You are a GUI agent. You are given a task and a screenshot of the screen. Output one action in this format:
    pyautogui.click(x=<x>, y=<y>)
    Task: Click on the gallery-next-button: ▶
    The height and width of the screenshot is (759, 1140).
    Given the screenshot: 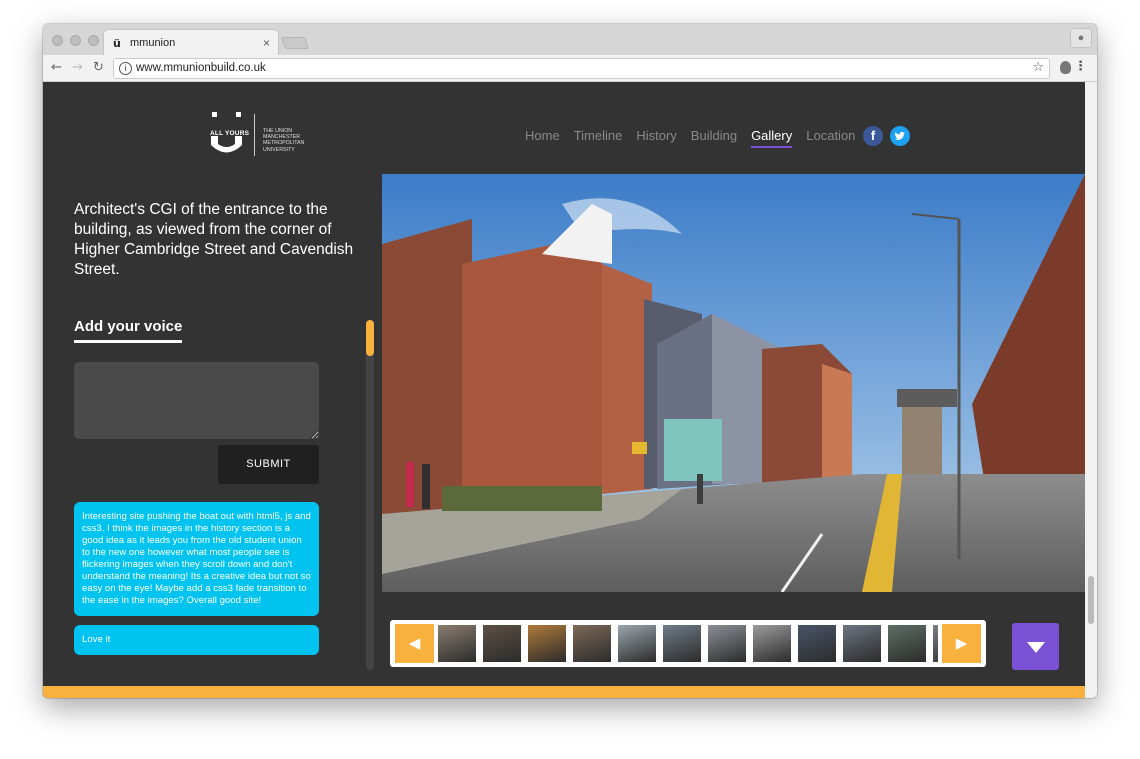 What is the action you would take?
    pyautogui.click(x=961, y=643)
    